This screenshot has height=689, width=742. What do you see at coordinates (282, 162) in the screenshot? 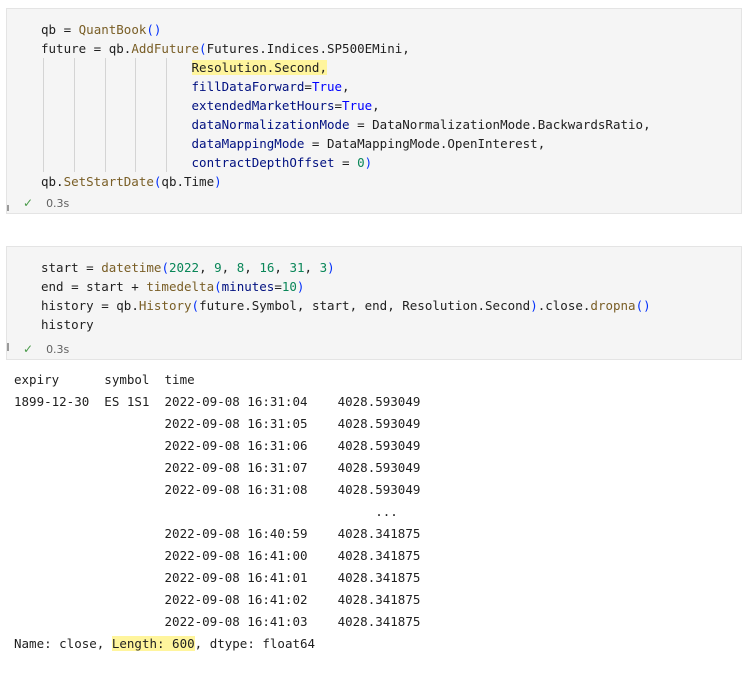
I see `code-line: contractDepthOffset = 0)` at bounding box center [282, 162].